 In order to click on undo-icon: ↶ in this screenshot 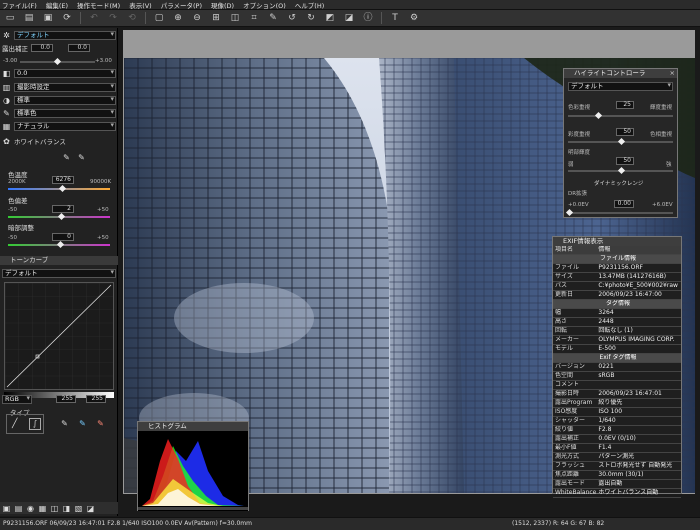, I will do `click(94, 18)`.